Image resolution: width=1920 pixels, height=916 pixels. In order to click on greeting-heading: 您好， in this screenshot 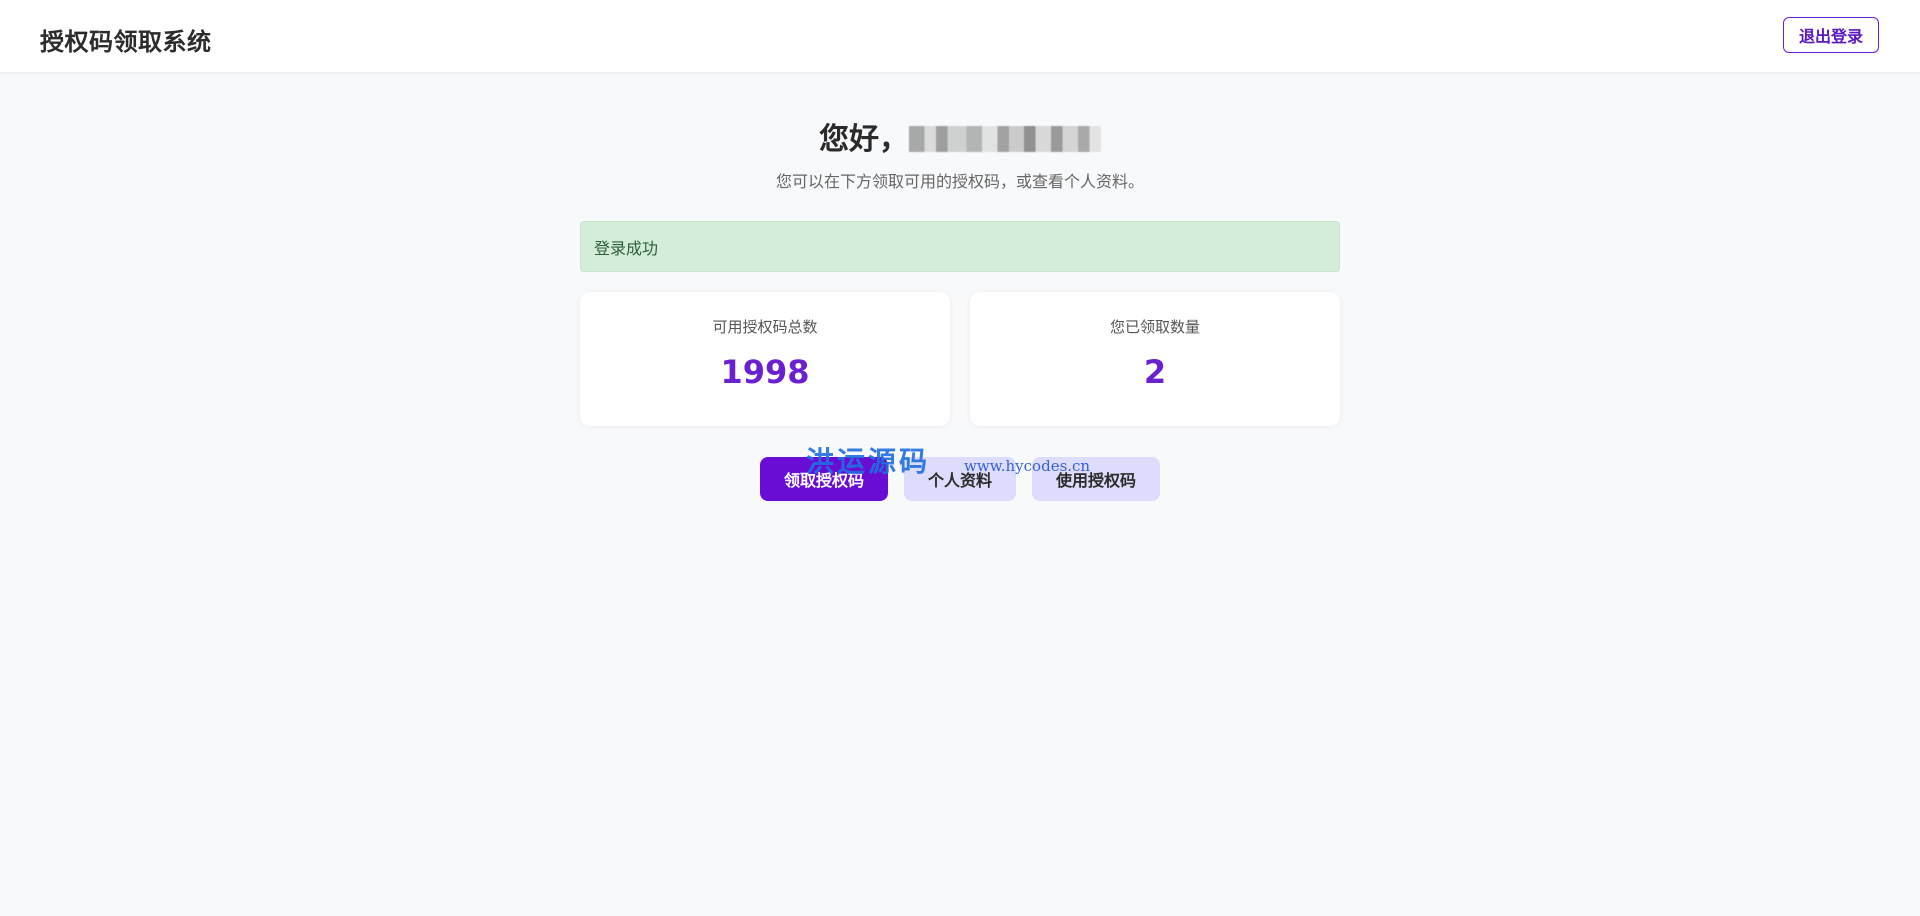, I will do `click(960, 135)`.